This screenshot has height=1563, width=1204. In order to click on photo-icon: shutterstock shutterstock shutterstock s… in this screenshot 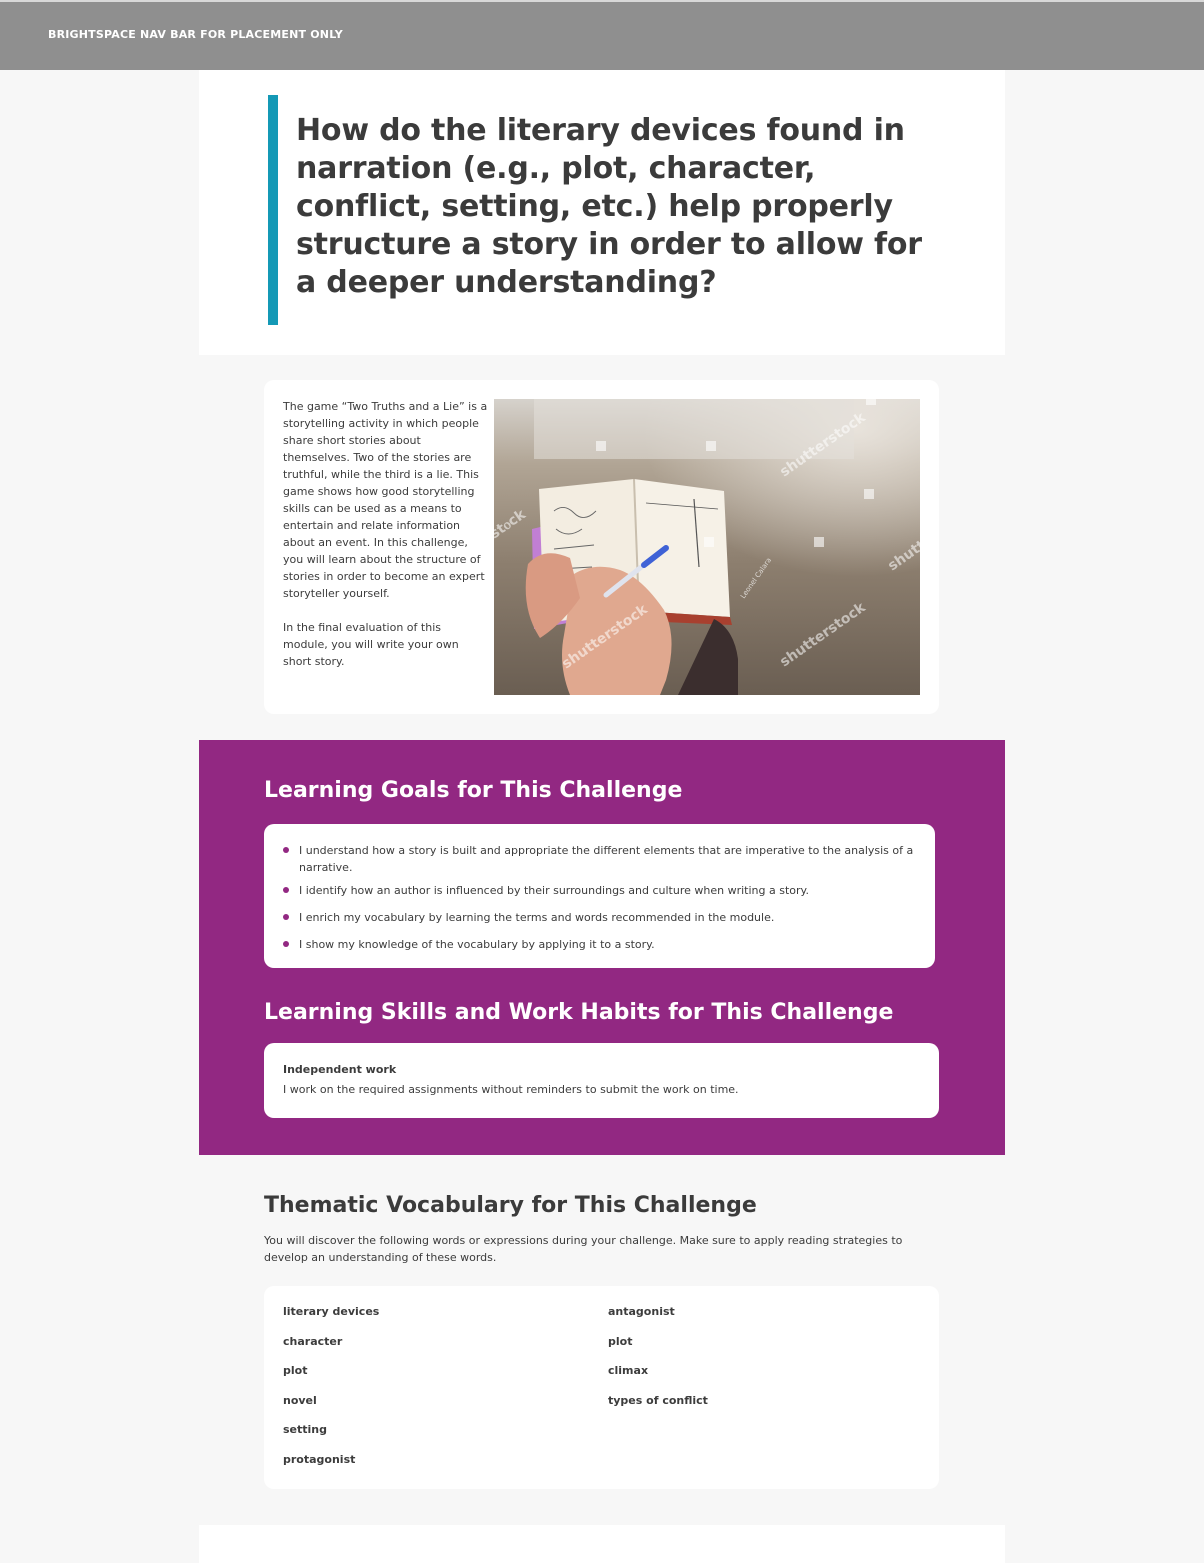, I will do `click(707, 547)`.